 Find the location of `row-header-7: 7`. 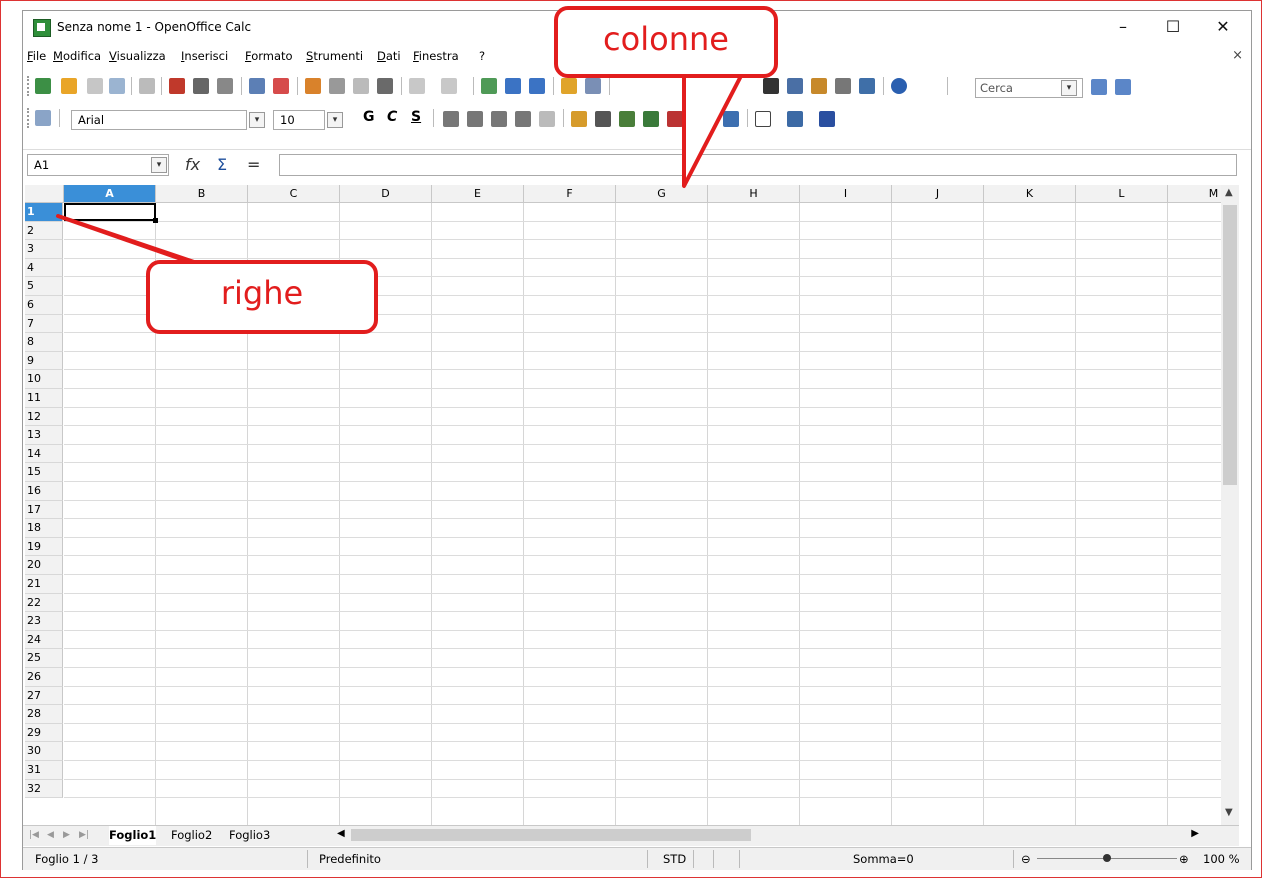

row-header-7: 7 is located at coordinates (44, 324).